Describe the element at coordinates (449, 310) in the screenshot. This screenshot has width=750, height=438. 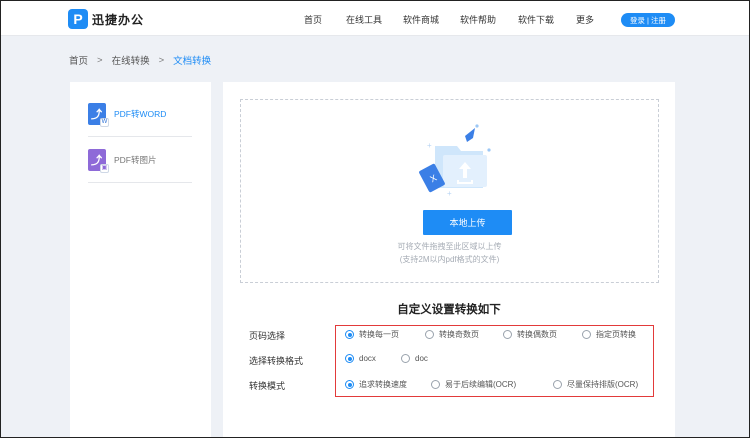
I see `settings-title: 自定义设置转换如下` at that location.